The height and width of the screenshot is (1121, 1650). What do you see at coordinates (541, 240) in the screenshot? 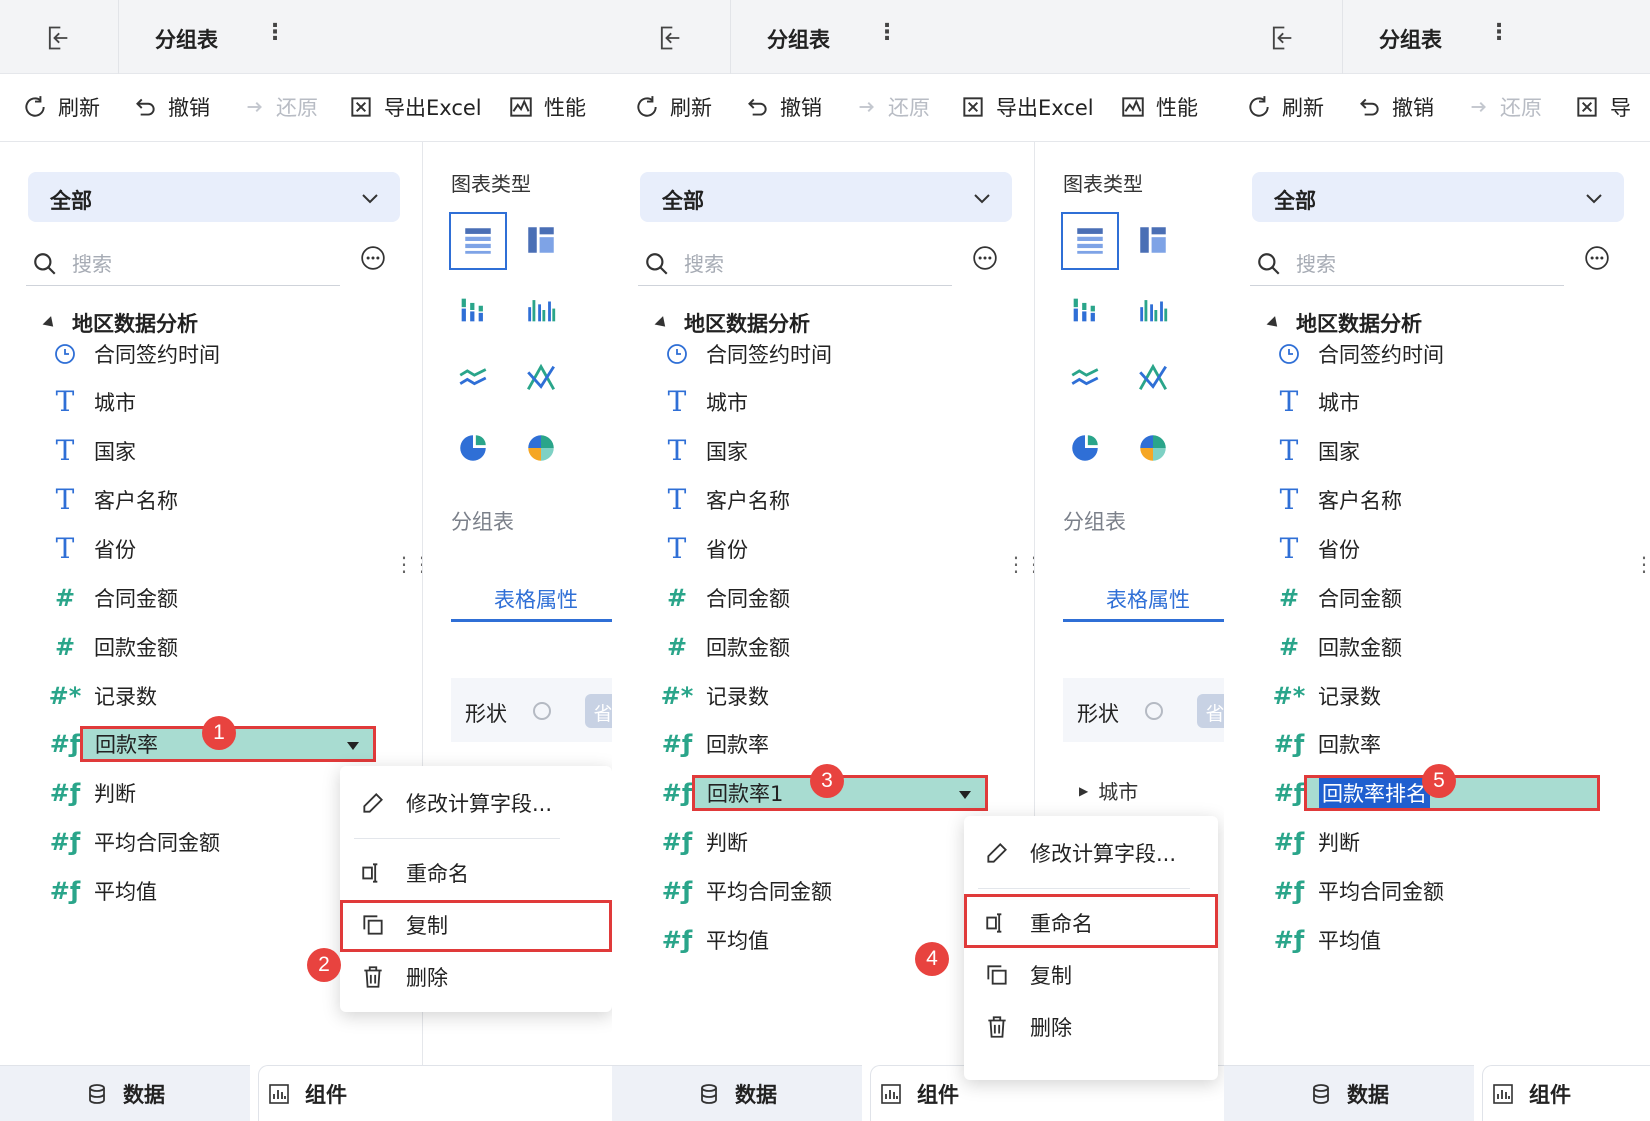
I see `cross-table-chart-icon` at bounding box center [541, 240].